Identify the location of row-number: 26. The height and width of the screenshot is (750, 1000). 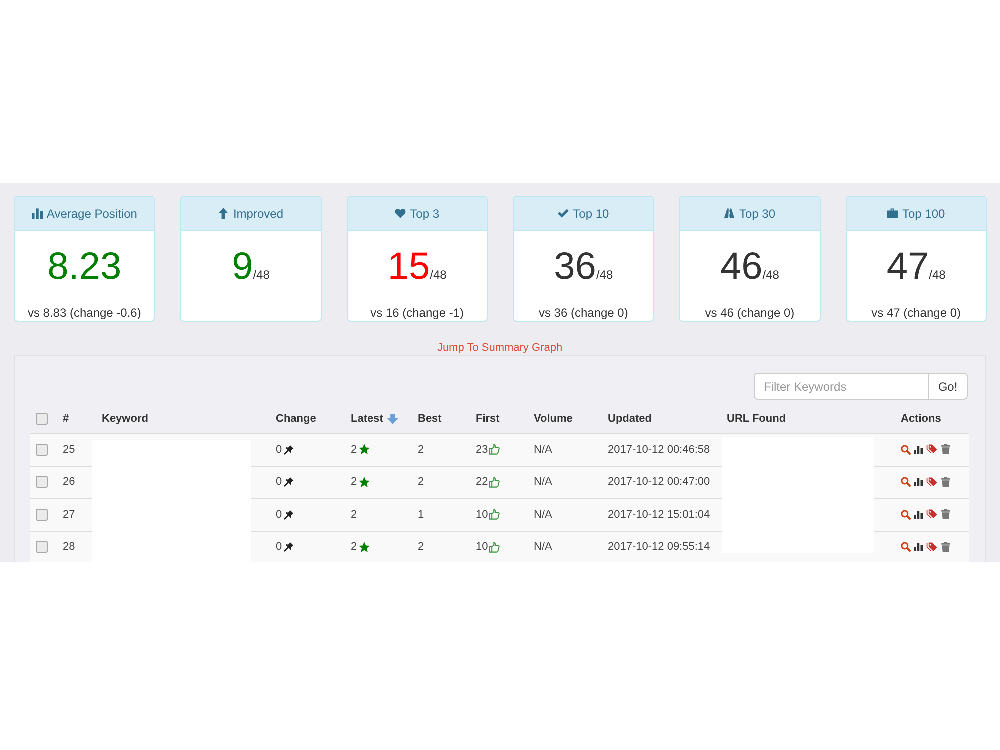
(69, 482).